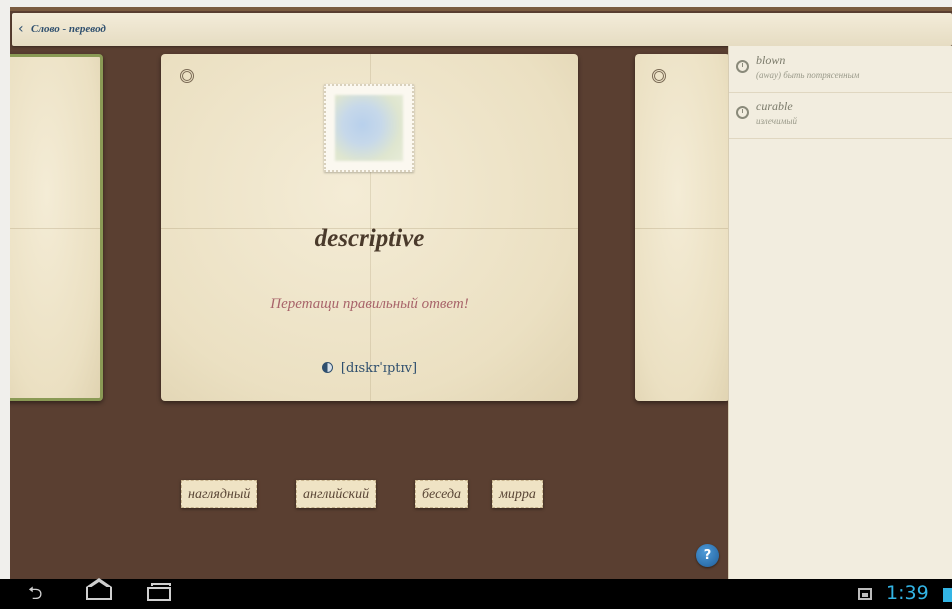  Describe the element at coordinates (327, 367) in the screenshot. I see `pronounce-icon` at that location.